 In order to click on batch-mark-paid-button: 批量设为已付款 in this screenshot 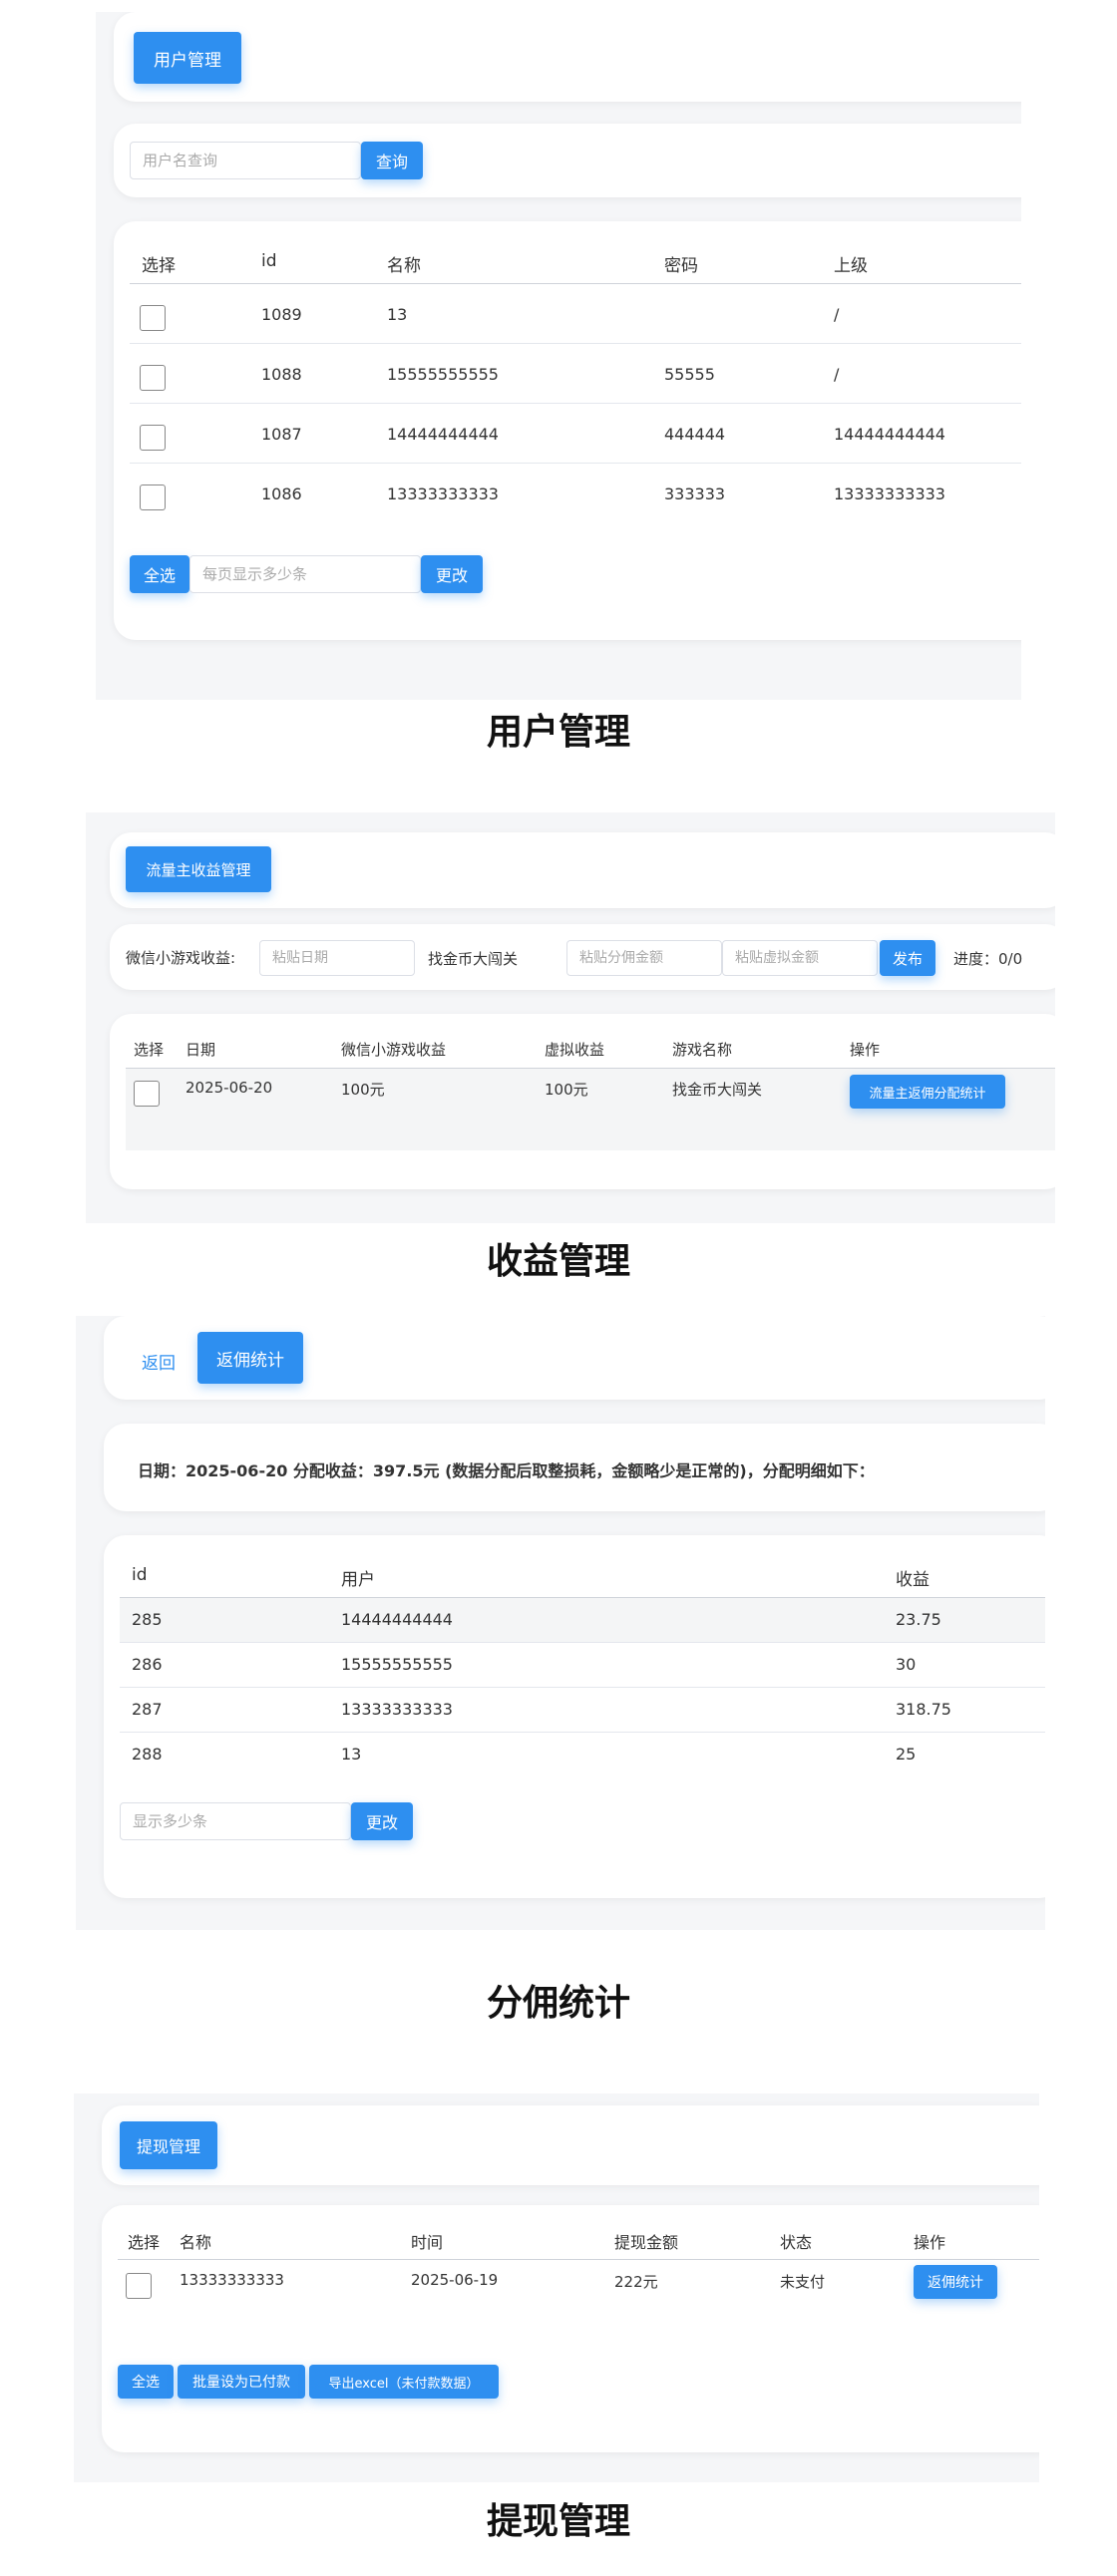, I will do `click(241, 2382)`.